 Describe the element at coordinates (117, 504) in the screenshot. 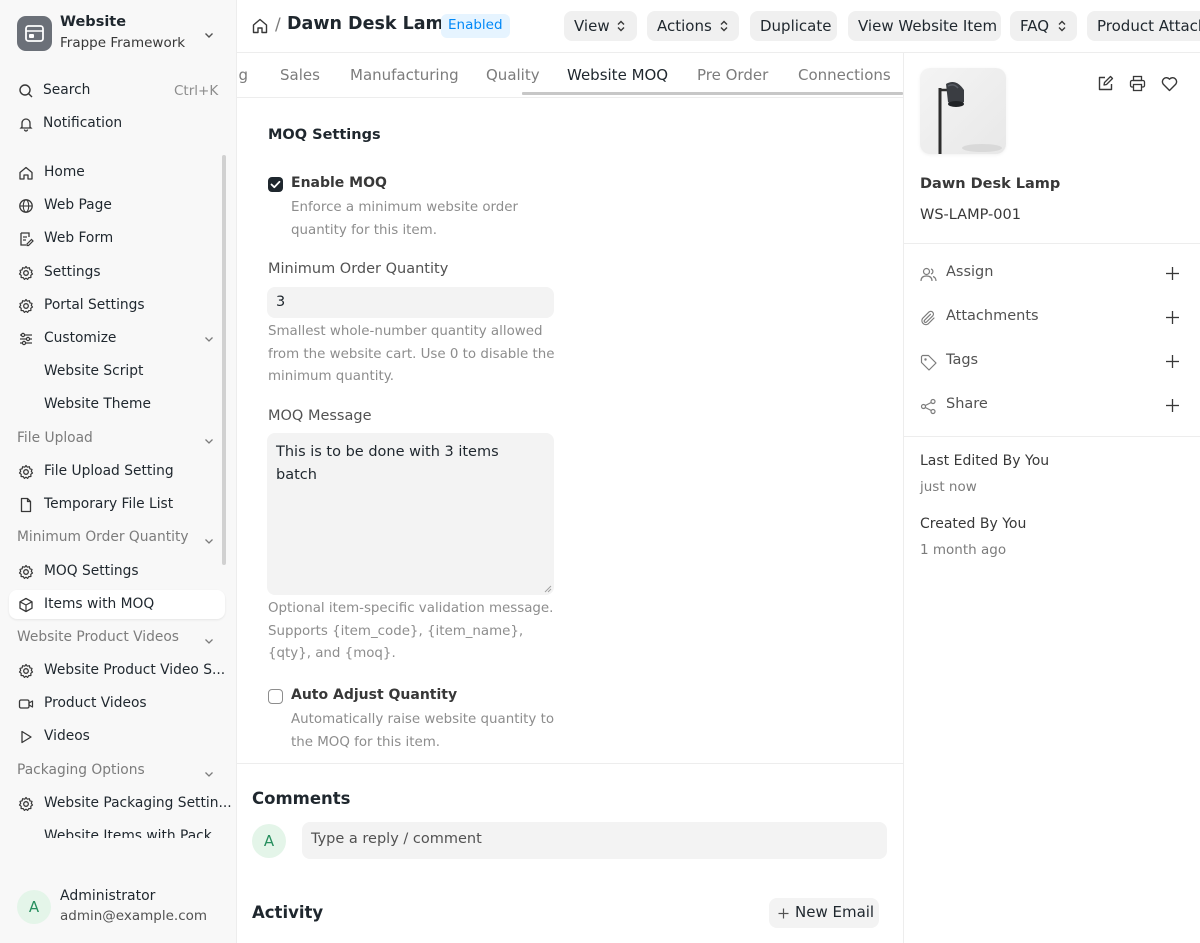

I see `sidebar-item-temporary-file-list: Temporary File List` at that location.